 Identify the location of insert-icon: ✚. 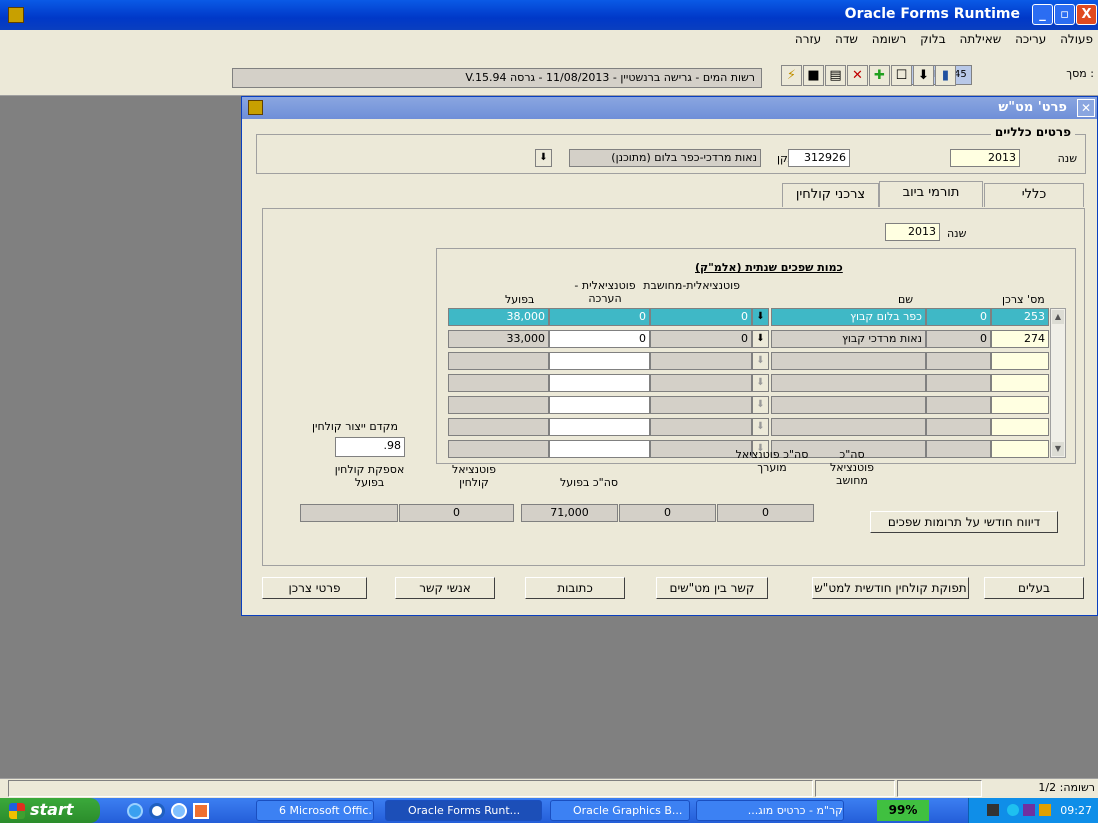
(879, 75).